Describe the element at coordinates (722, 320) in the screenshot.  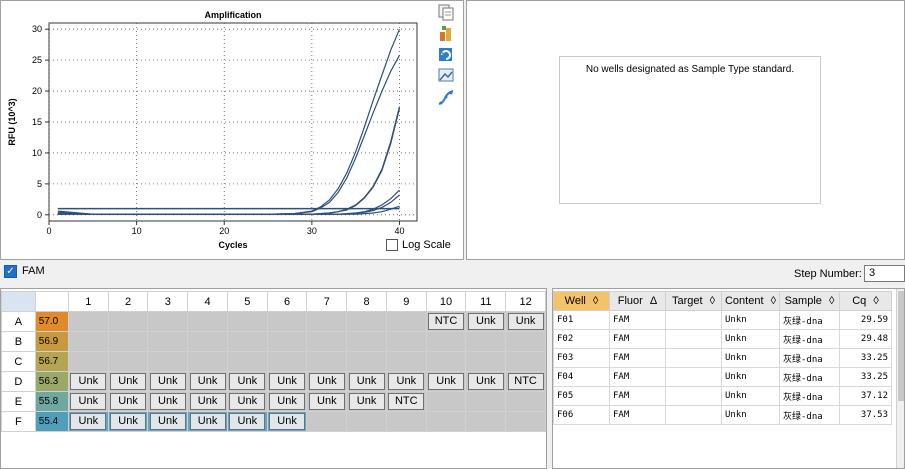
I see `results-row: F01 FAM Unkn 灰绿-dna 29.59` at that location.